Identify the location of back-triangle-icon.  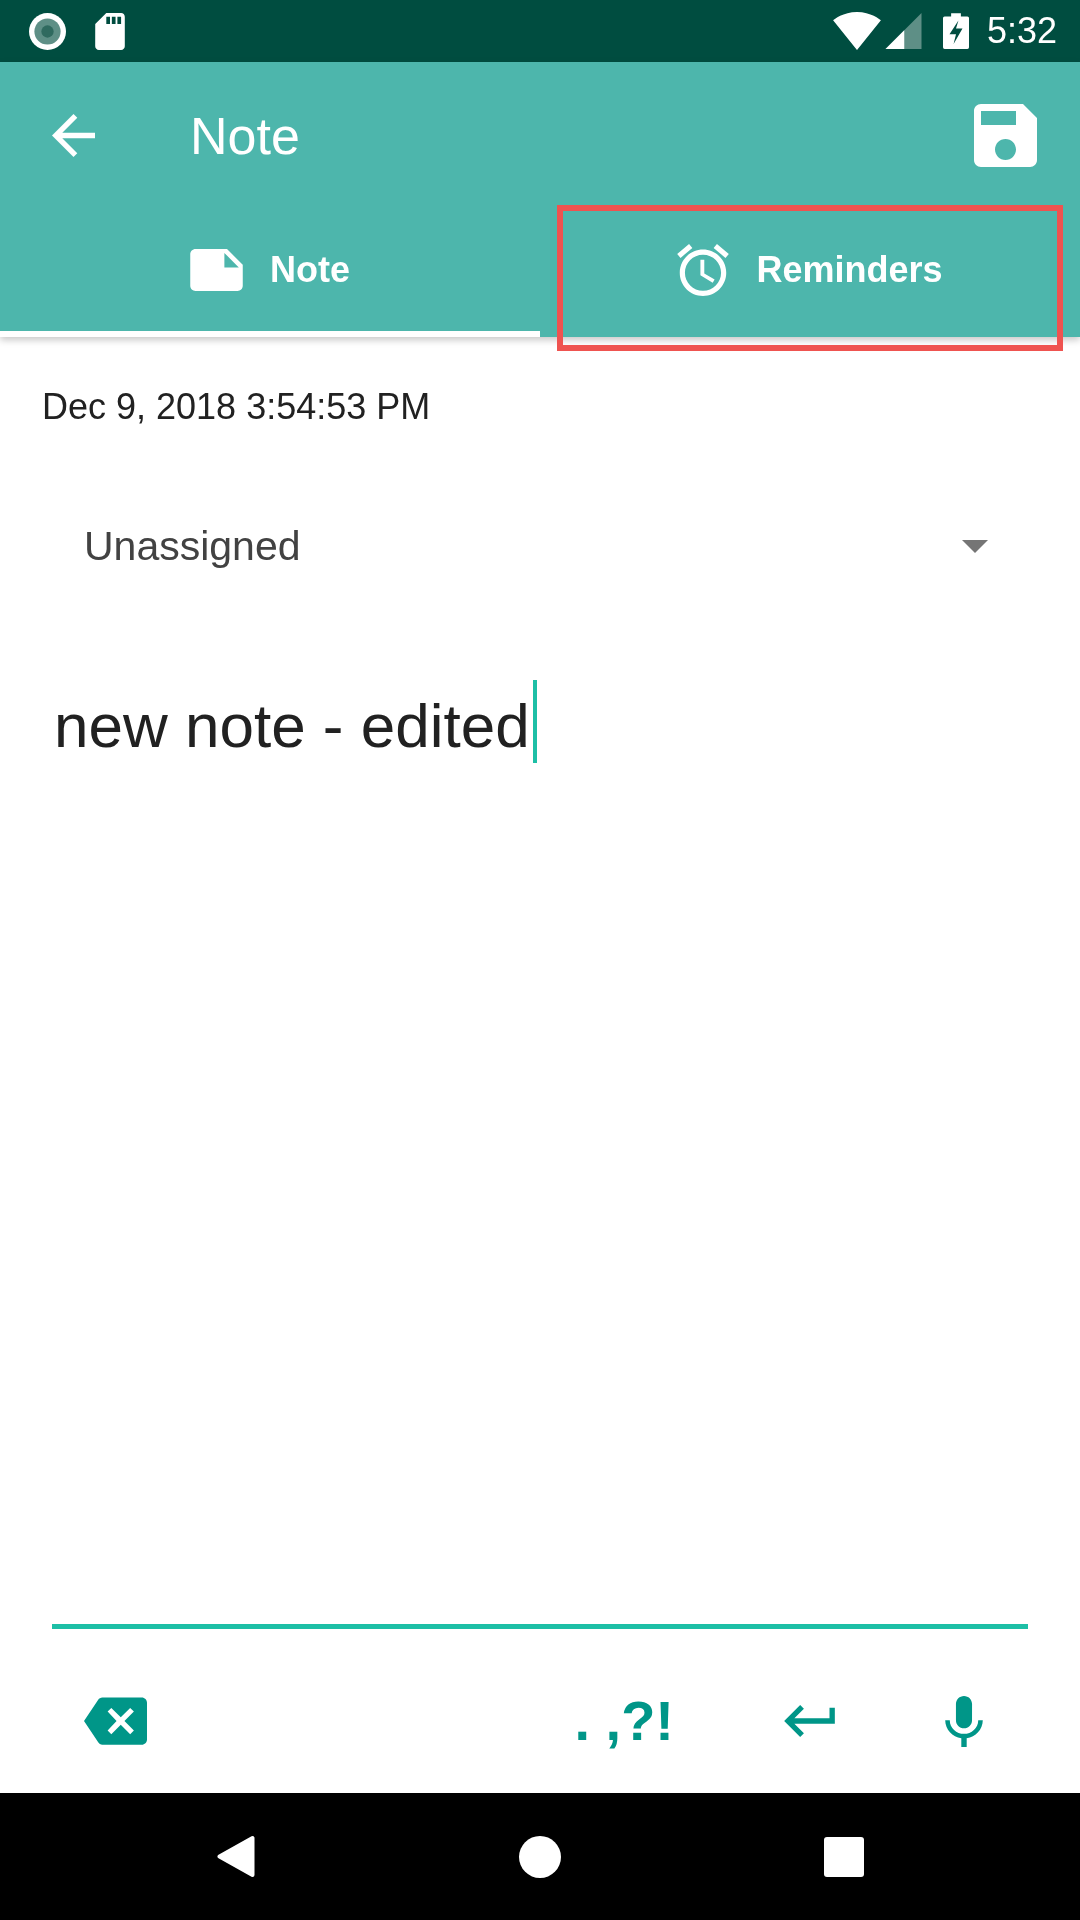
(236, 1856).